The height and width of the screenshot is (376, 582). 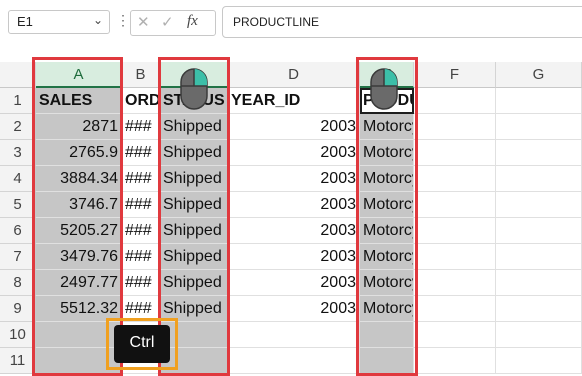 What do you see at coordinates (387, 257) in the screenshot?
I see `cell-e7: Motorcycles` at bounding box center [387, 257].